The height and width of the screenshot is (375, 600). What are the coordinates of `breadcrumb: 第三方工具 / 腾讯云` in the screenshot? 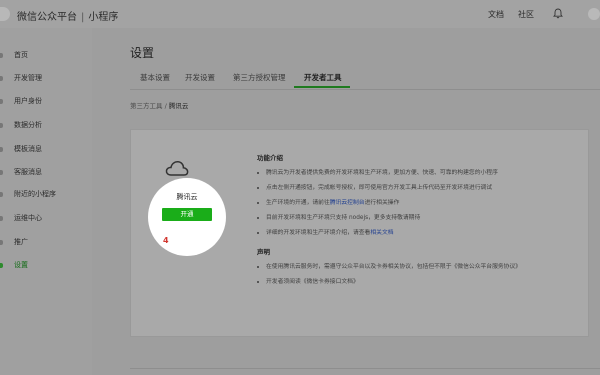 It's located at (159, 105).